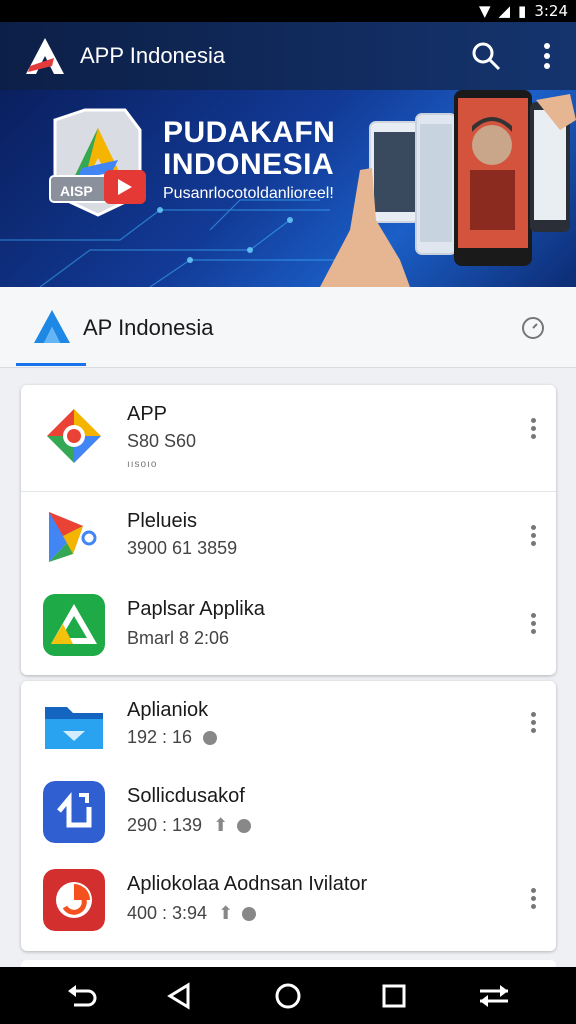  I want to click on banner-headline-line-2: INDONESIA, so click(249, 164).